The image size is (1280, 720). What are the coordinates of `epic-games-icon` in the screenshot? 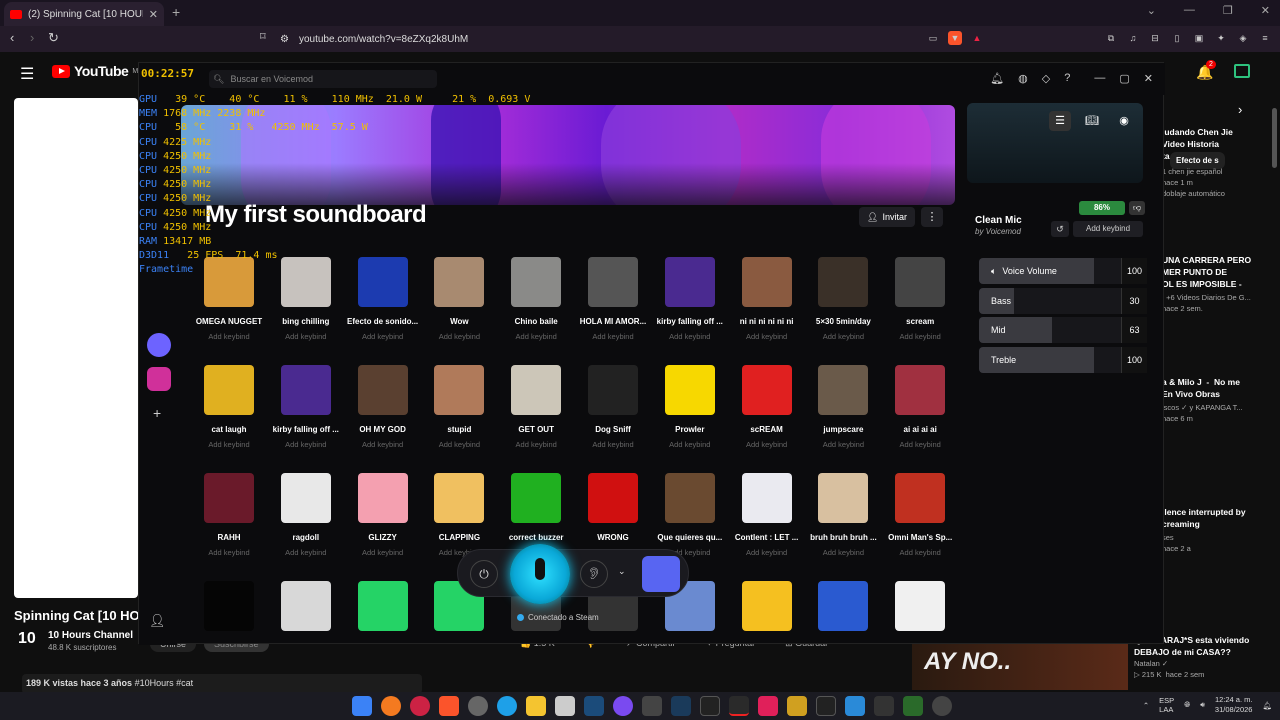 It's located at (710, 706).